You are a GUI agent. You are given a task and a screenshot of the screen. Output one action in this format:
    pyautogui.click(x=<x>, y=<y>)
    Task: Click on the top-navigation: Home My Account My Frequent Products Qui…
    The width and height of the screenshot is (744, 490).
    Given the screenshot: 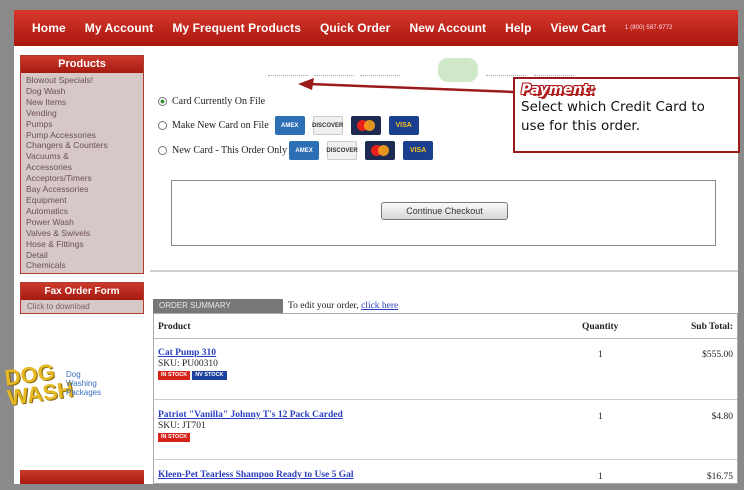 What is the action you would take?
    pyautogui.click(x=376, y=28)
    